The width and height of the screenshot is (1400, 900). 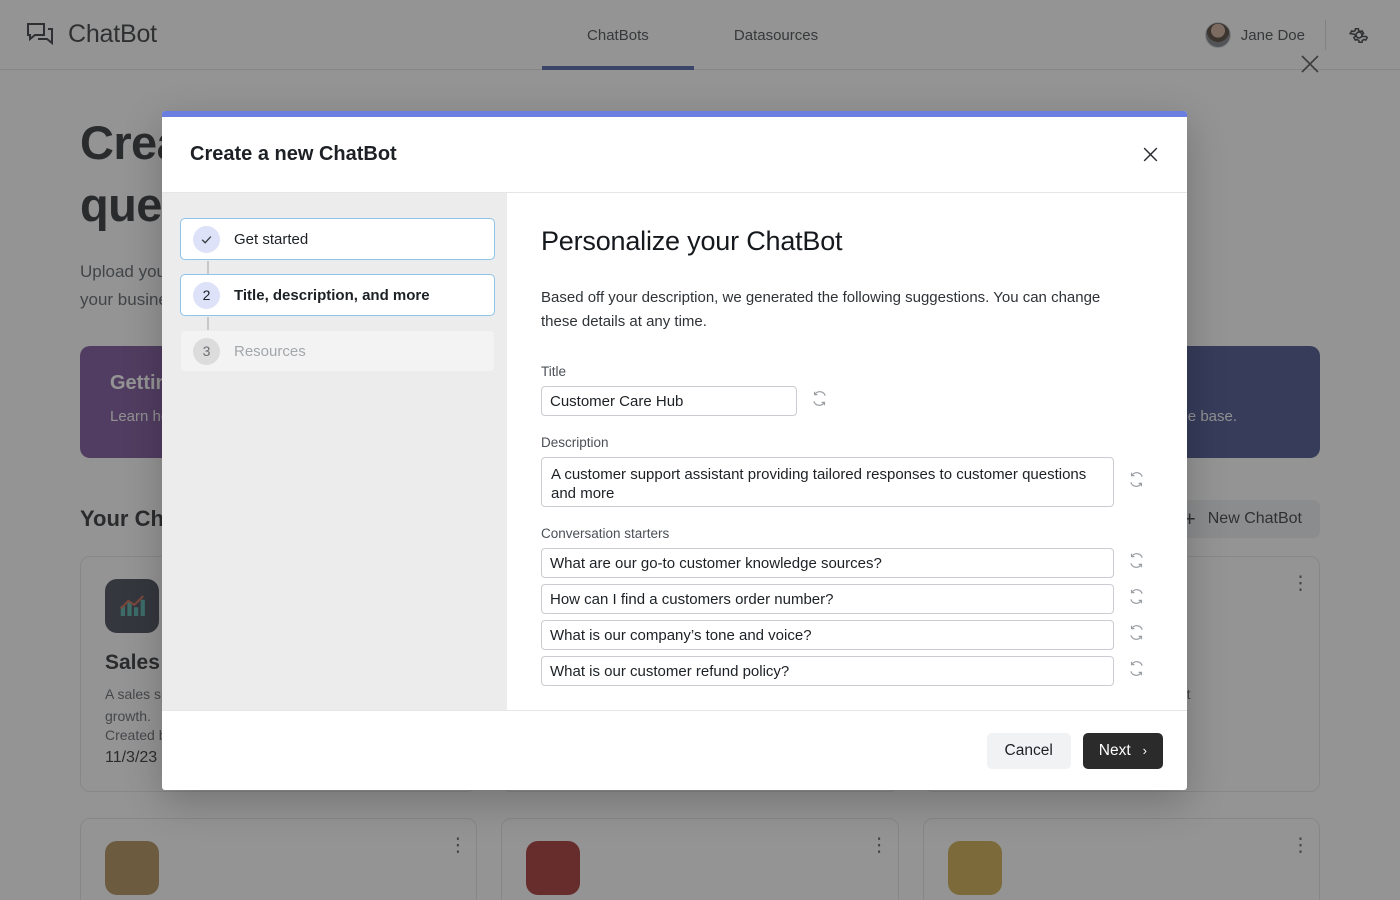 What do you see at coordinates (674, 155) in the screenshot?
I see `dialog-header: Create a new ChatBot` at bounding box center [674, 155].